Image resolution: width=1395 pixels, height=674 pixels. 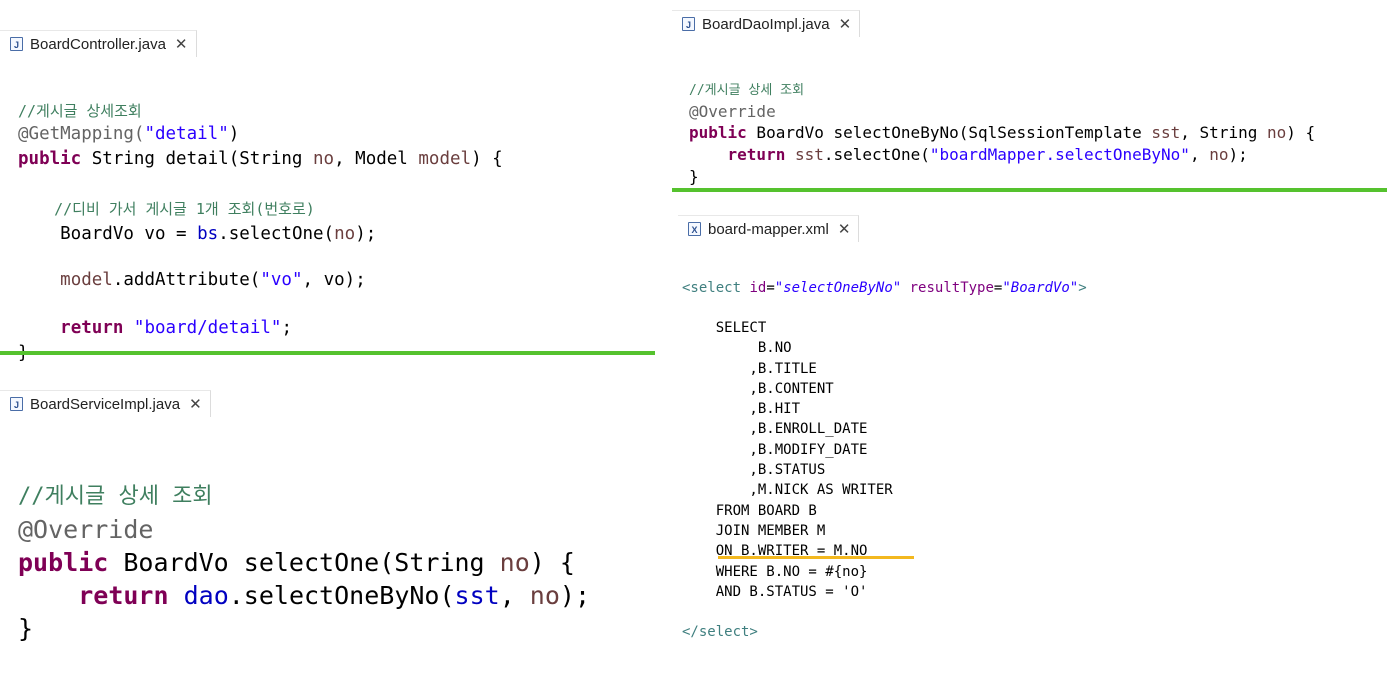 I want to click on code-line: B.NO, so click(x=737, y=348).